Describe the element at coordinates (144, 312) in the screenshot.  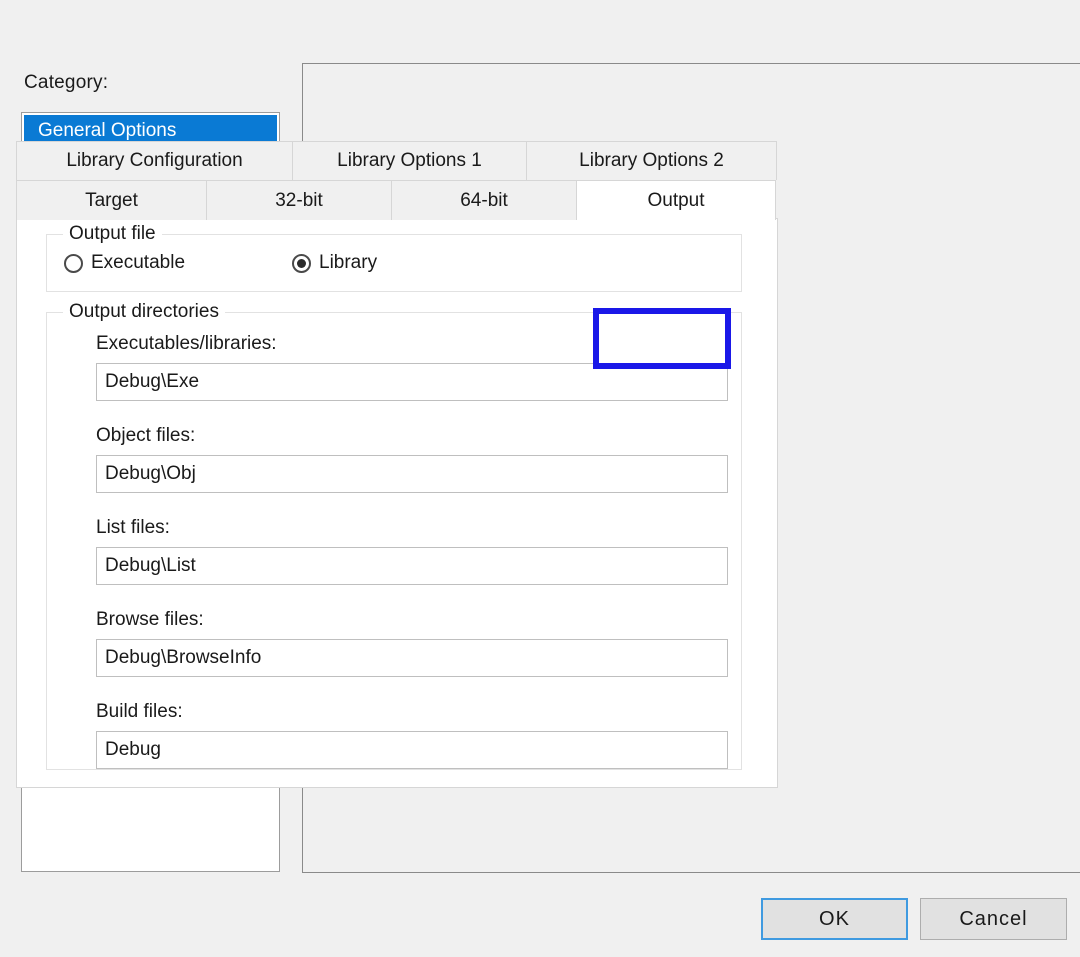
I see `group-output-directories-title: Output directories` at that location.